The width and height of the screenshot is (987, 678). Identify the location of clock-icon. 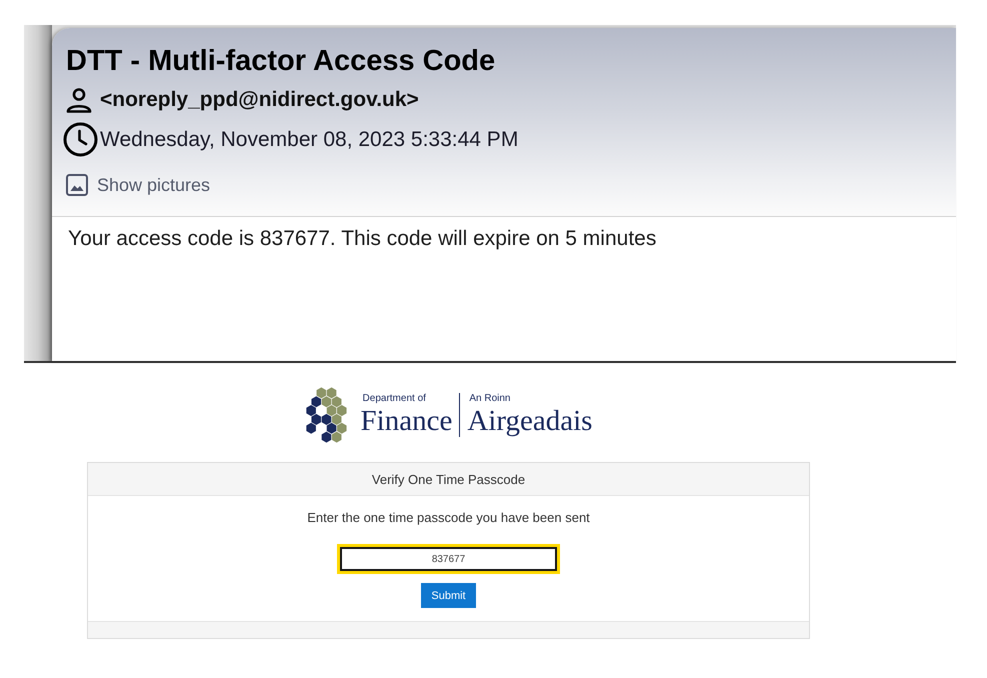
(80, 139).